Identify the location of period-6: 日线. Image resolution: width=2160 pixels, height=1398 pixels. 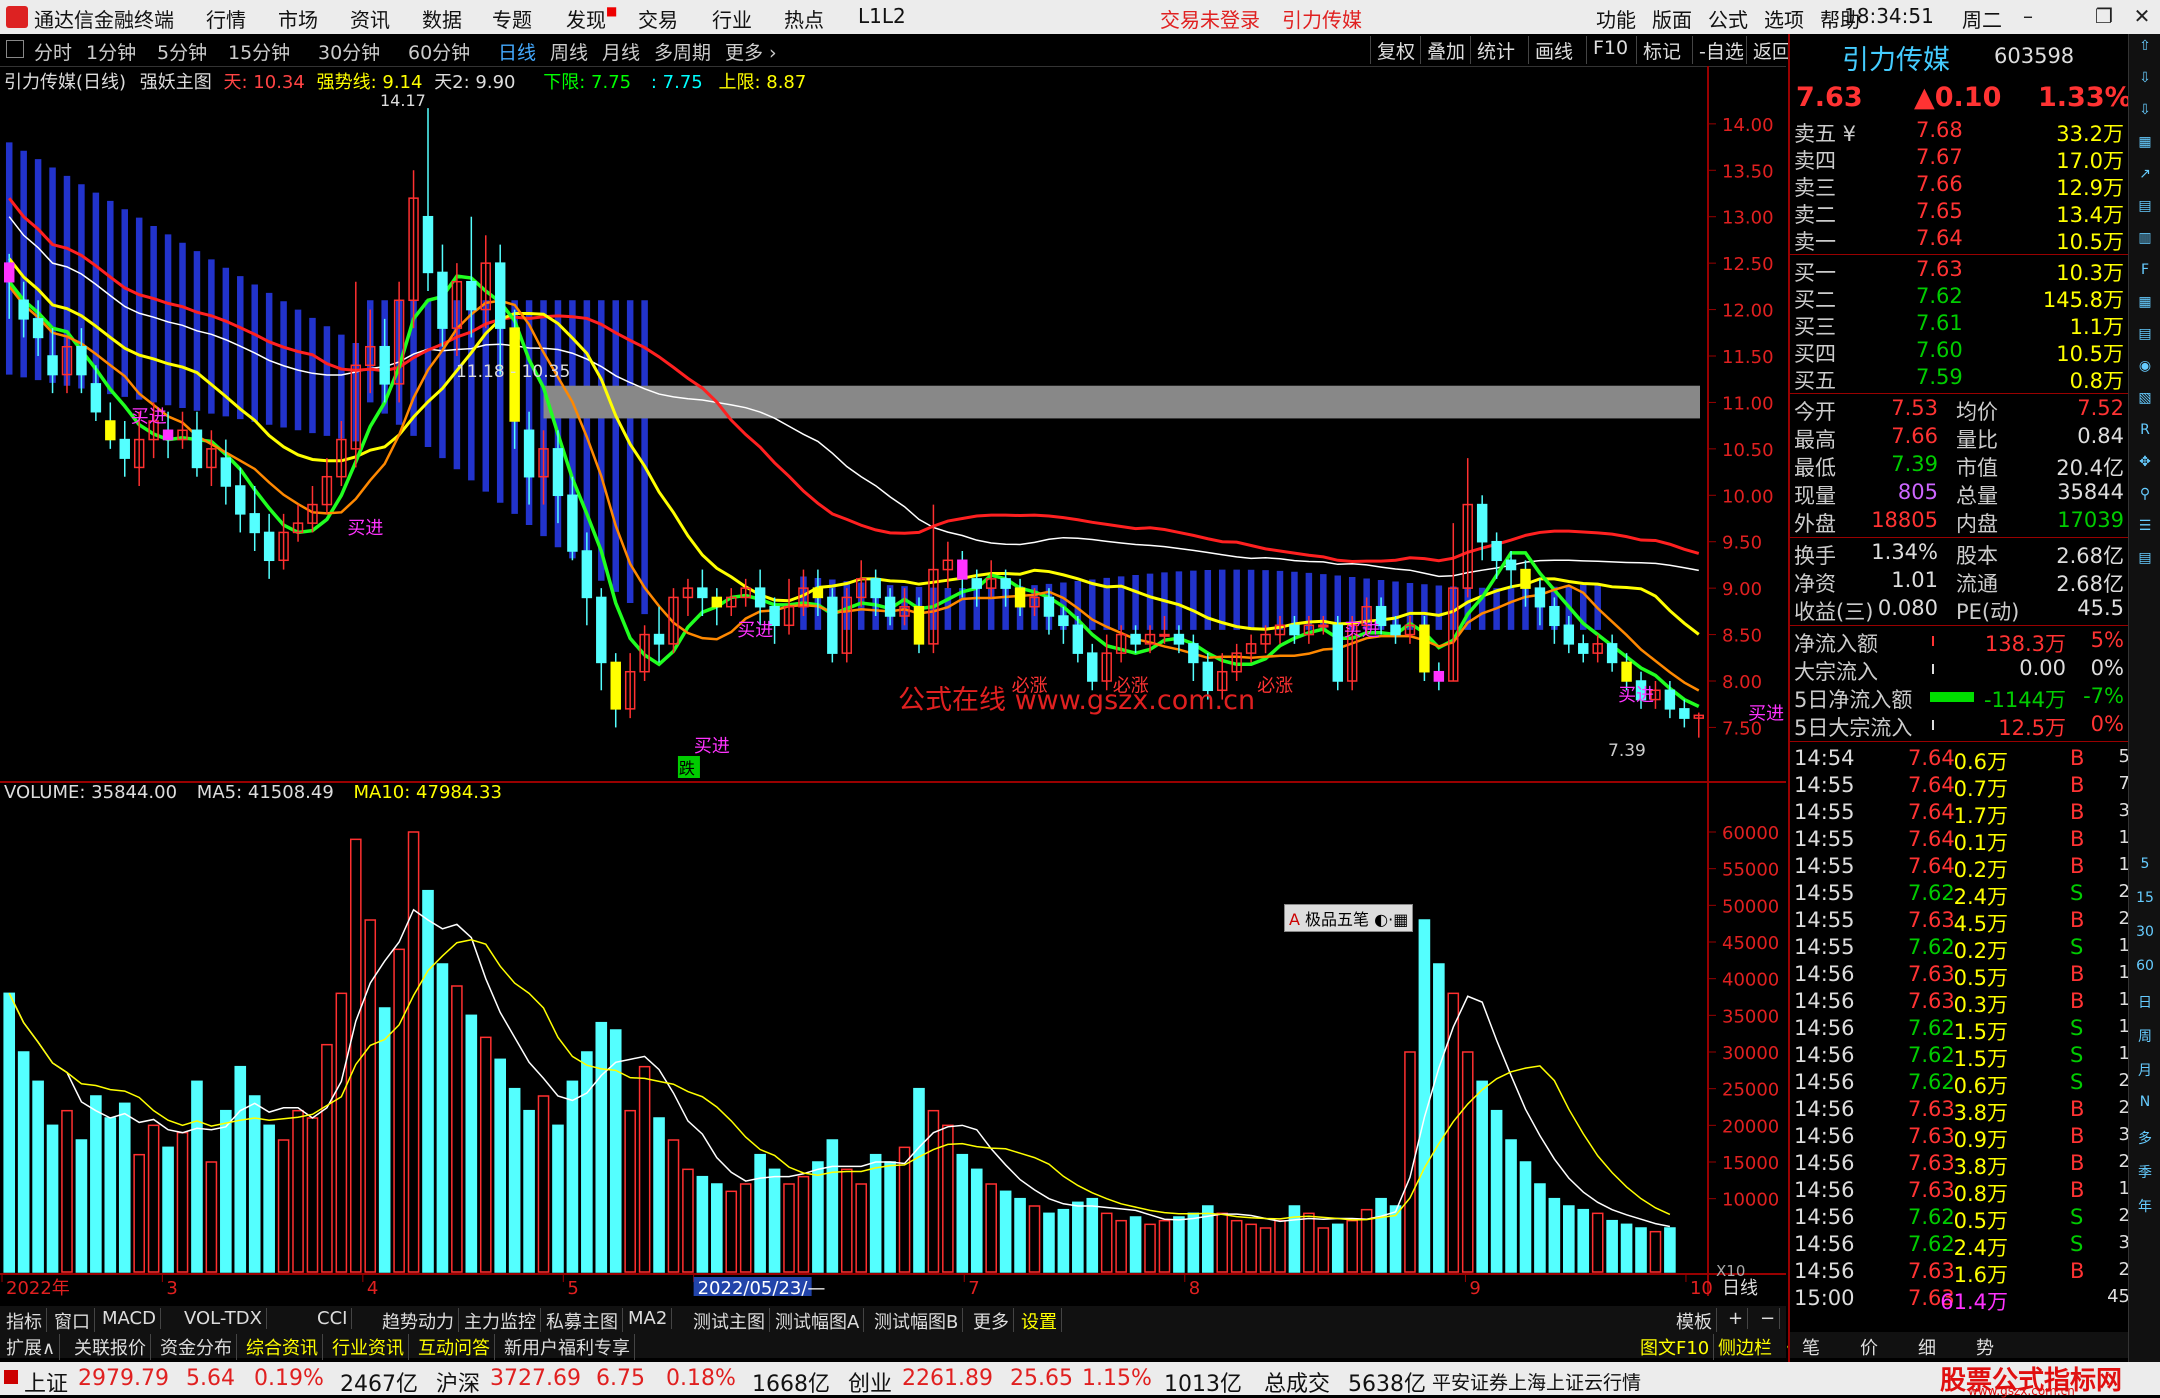
(517, 51).